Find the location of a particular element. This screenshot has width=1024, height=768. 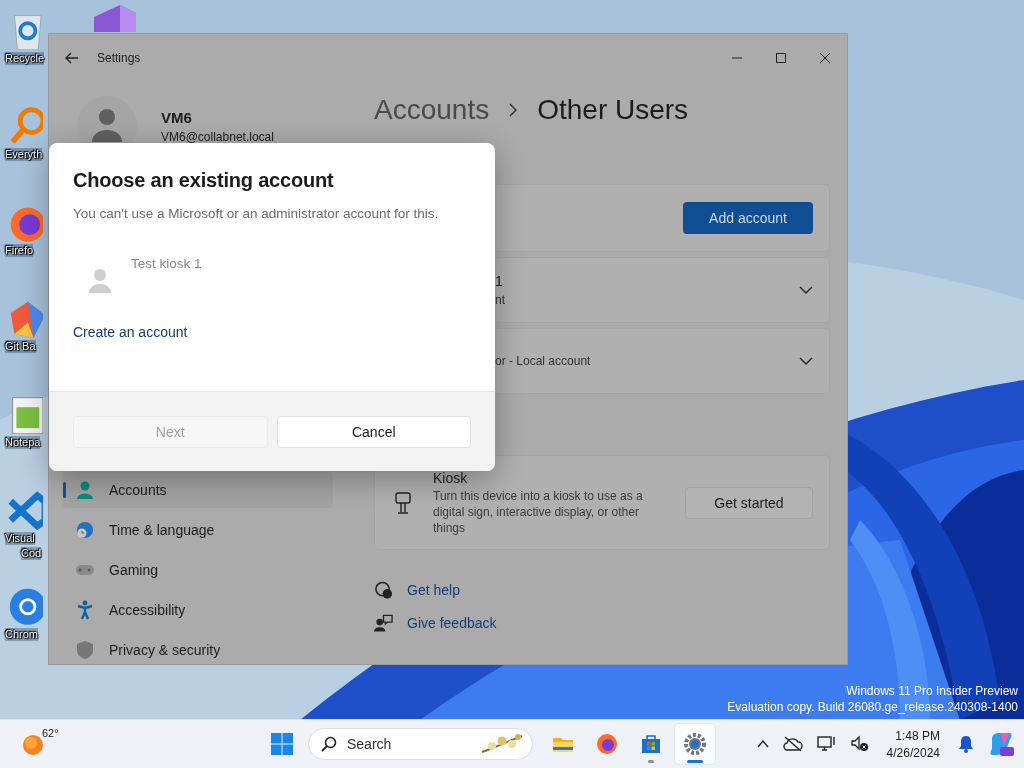

breadcrumb-link: Accounts is located at coordinates (432, 110).